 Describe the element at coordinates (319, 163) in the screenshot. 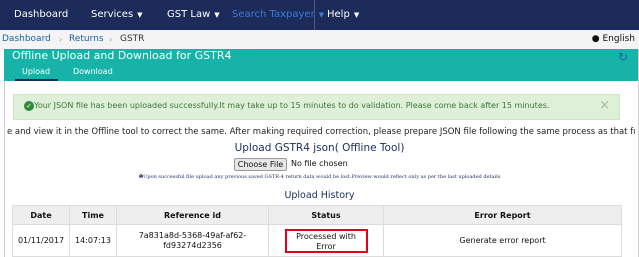

I see `file-status: No file chosen` at that location.